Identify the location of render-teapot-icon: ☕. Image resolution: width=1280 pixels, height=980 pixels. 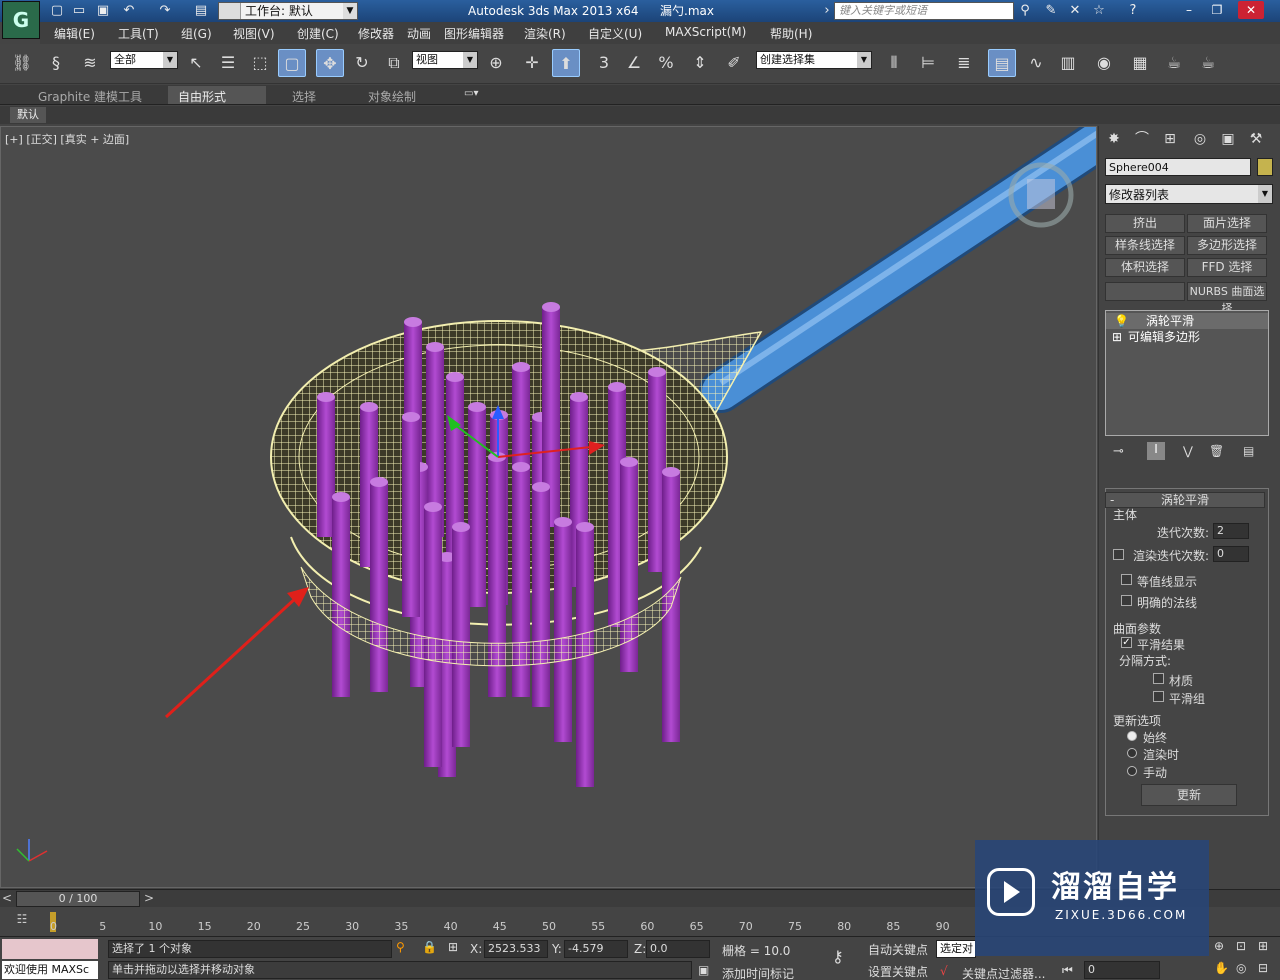
(1208, 63).